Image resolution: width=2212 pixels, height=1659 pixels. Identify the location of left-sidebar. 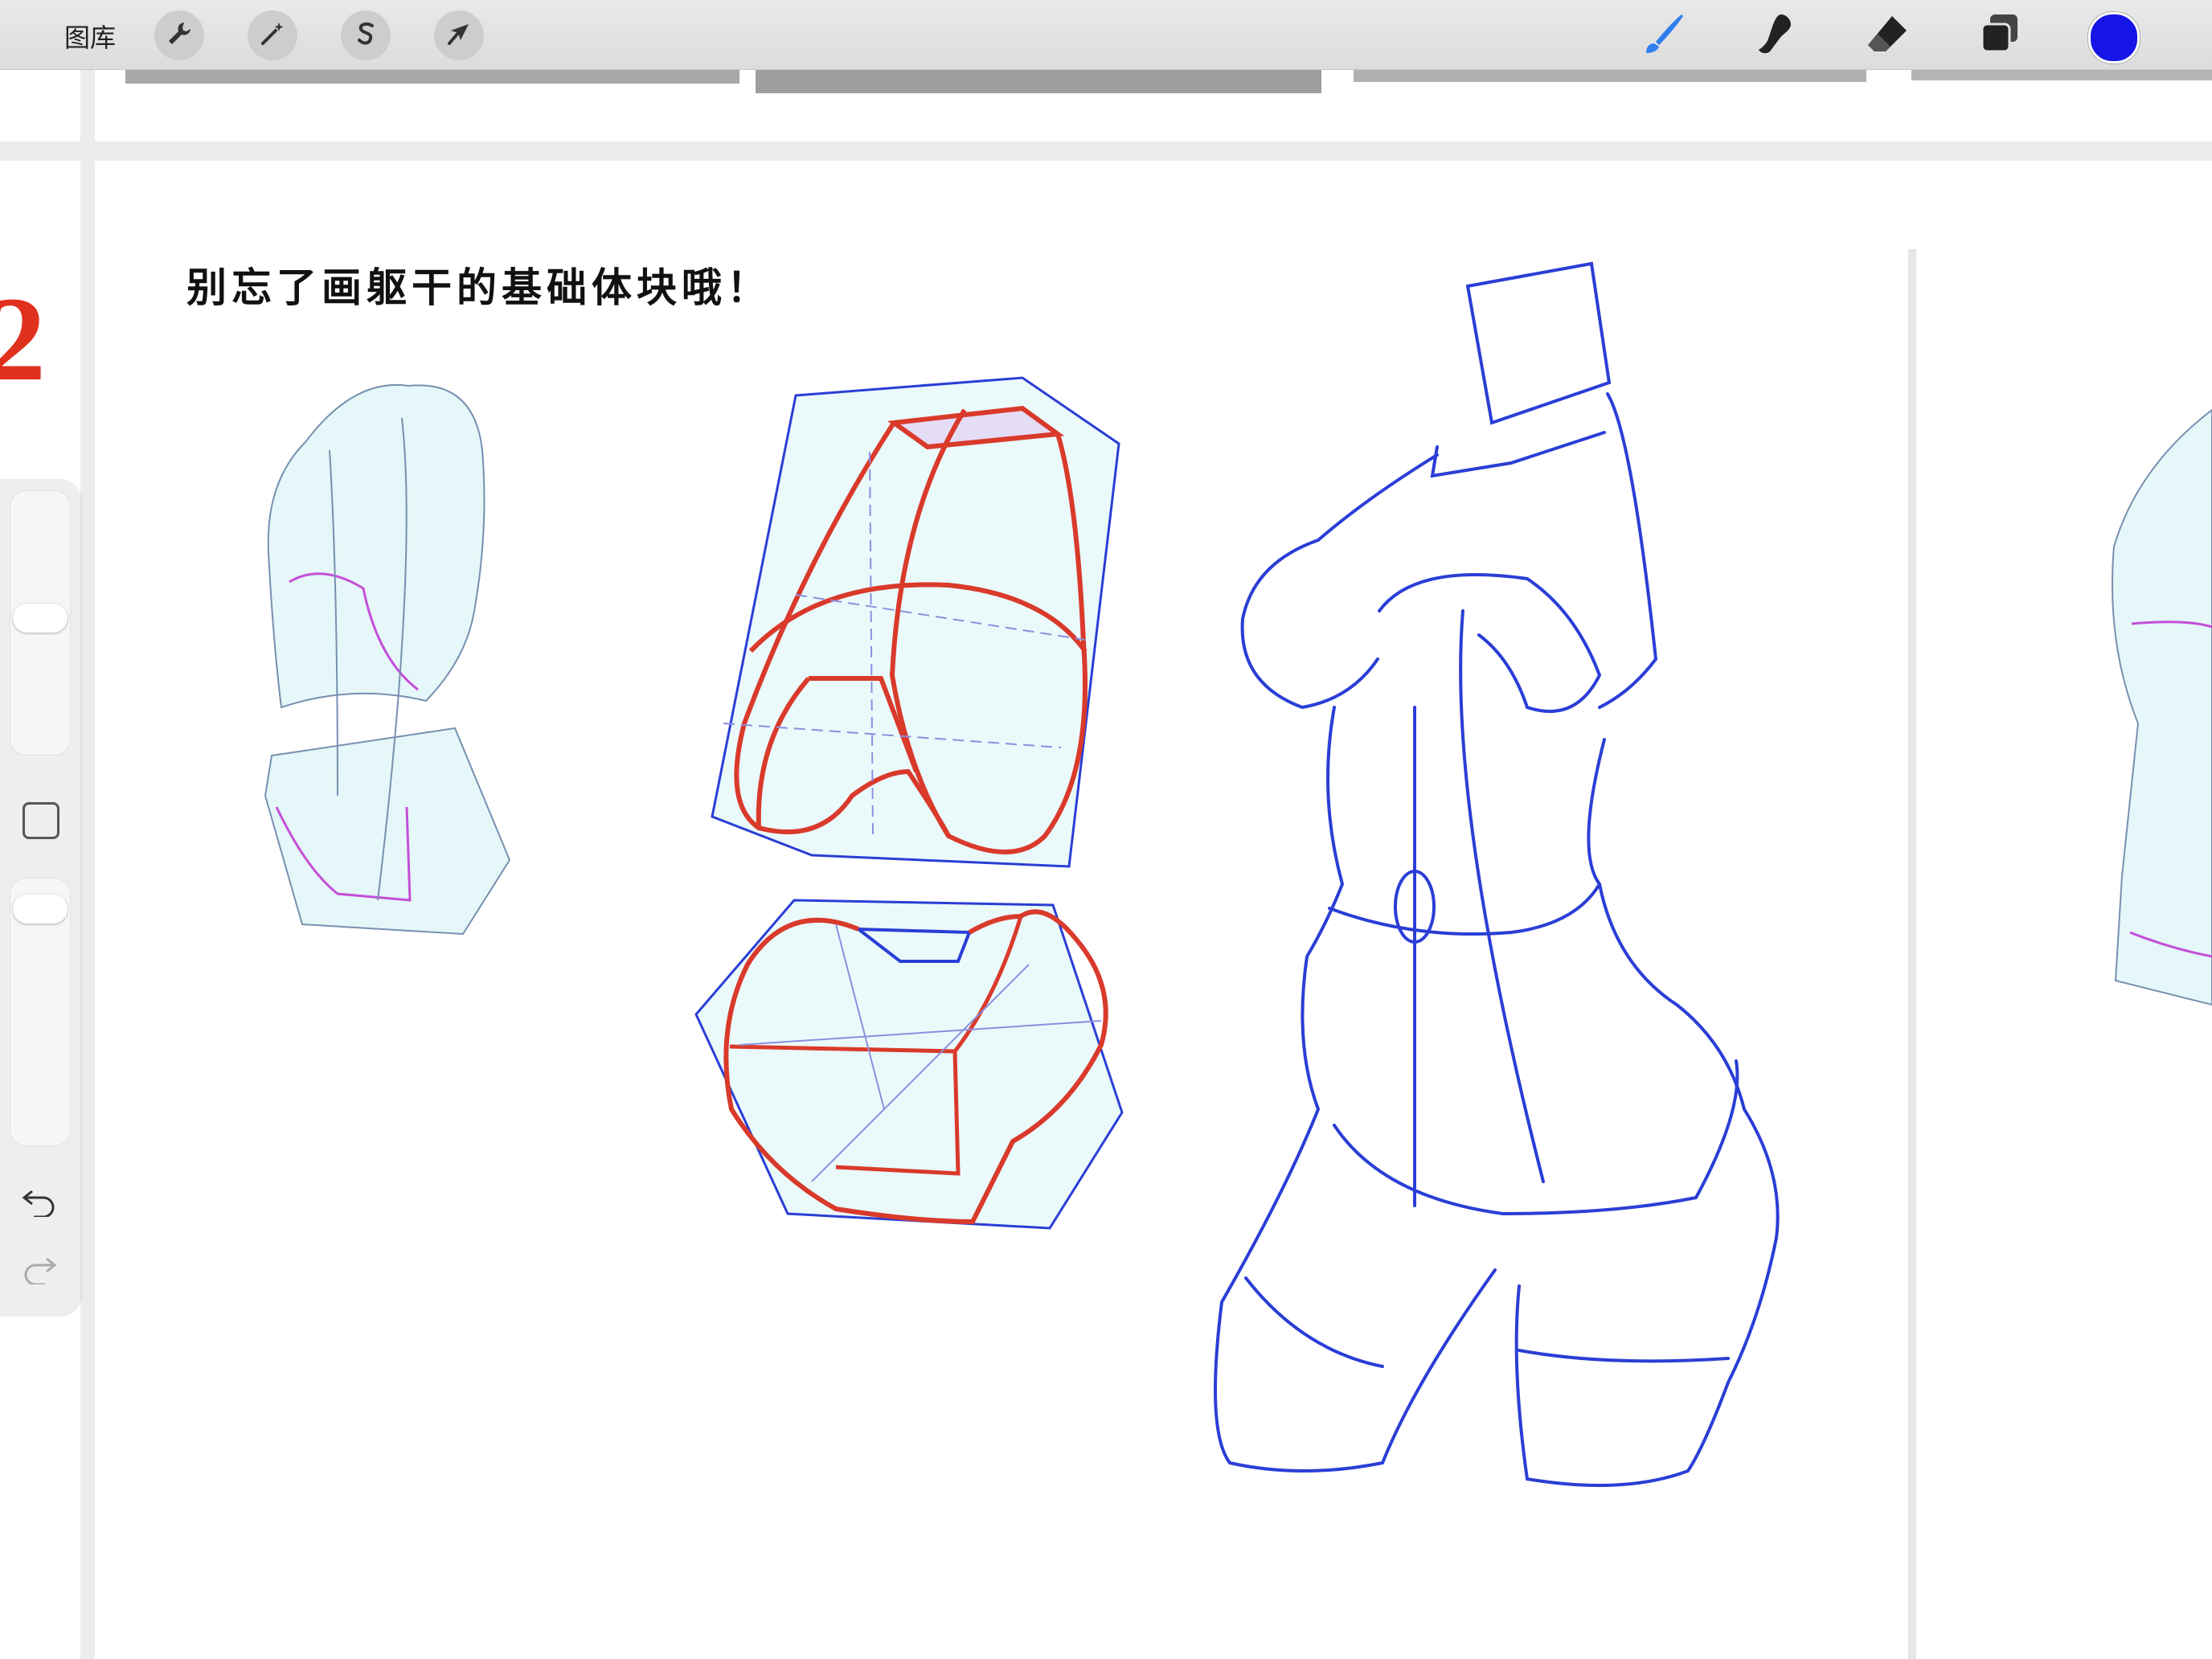
(40, 897).